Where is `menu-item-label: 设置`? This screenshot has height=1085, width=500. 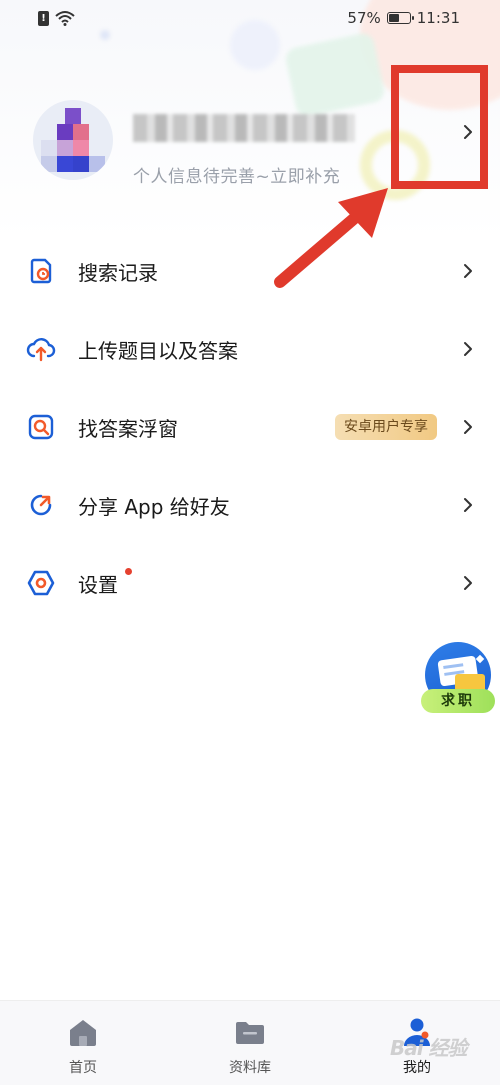 menu-item-label: 设置 is located at coordinates (98, 585).